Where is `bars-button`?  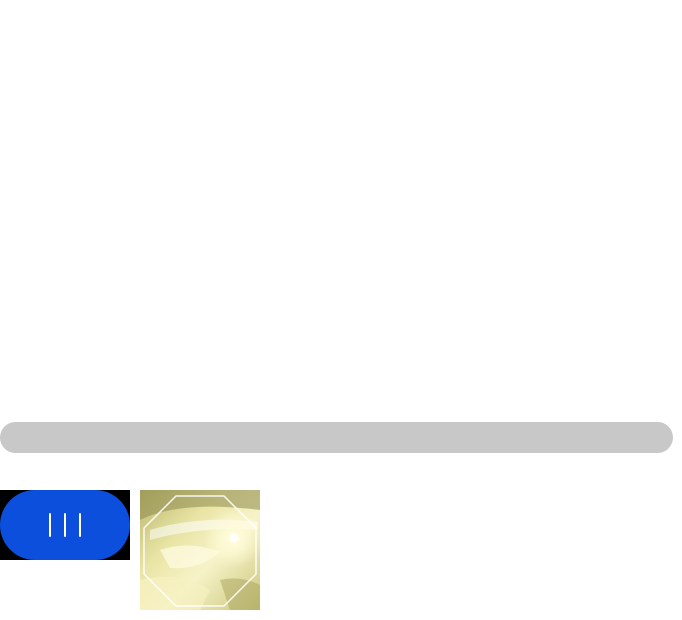 bars-button is located at coordinates (65, 525).